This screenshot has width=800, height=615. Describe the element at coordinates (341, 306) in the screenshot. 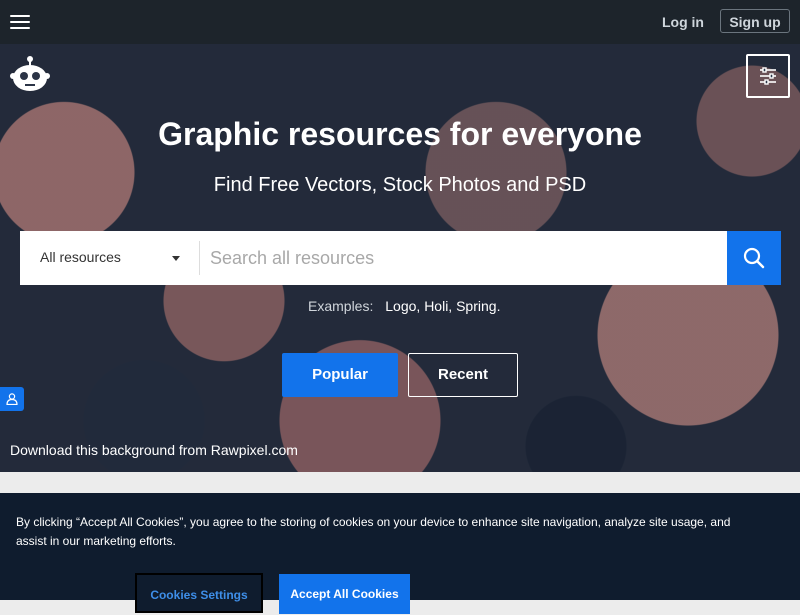

I see `examples-label: Examples:` at that location.